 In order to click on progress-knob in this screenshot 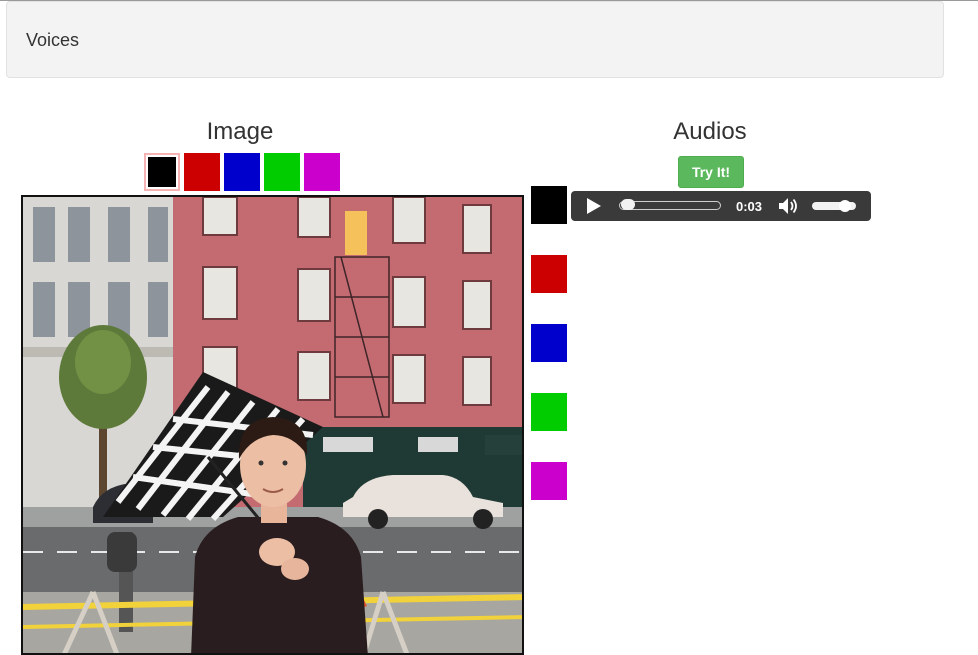, I will do `click(628, 204)`.